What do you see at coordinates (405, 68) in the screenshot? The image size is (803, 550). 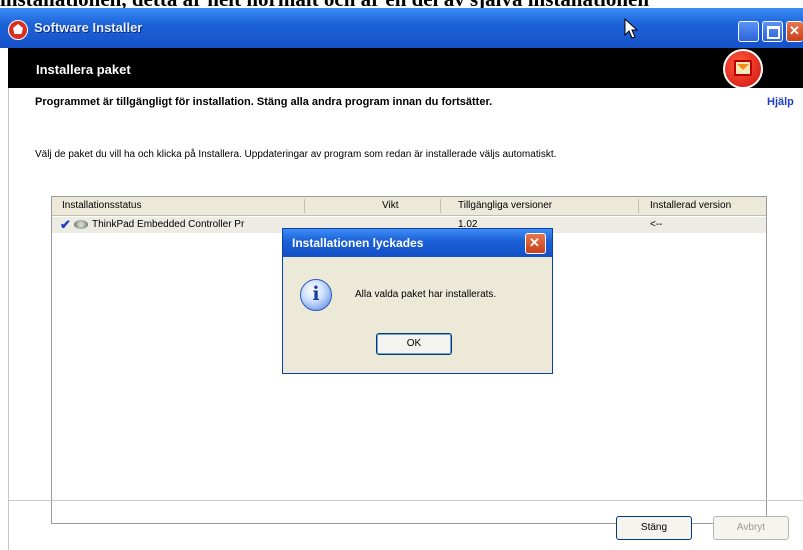 I see `header-band: Installera paket` at bounding box center [405, 68].